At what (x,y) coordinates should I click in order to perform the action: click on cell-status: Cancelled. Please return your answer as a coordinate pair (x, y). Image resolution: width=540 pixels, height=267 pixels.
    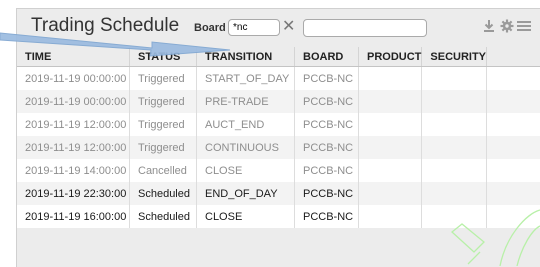
    Looking at the image, I should click on (163, 170).